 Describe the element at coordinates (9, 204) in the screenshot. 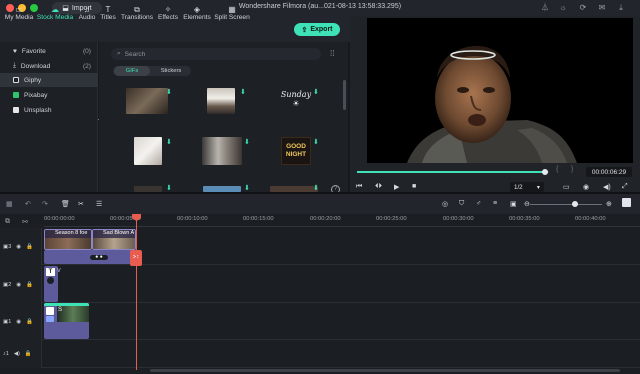

I see `grid-icon: ▦` at that location.